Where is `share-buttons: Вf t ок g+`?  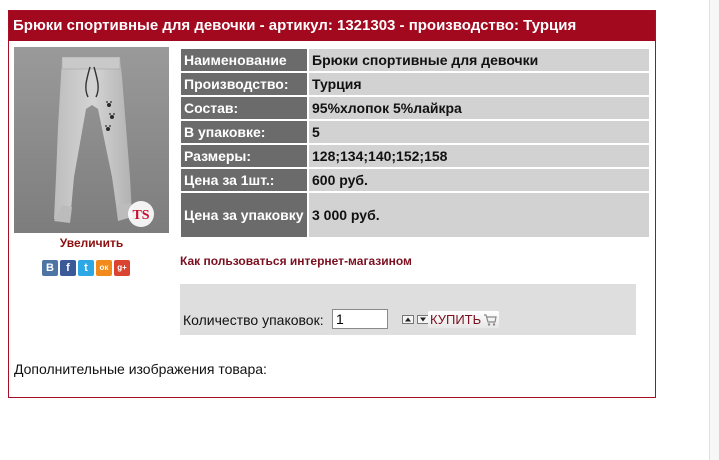
share-buttons: Вf t ок g+ is located at coordinates (86, 268).